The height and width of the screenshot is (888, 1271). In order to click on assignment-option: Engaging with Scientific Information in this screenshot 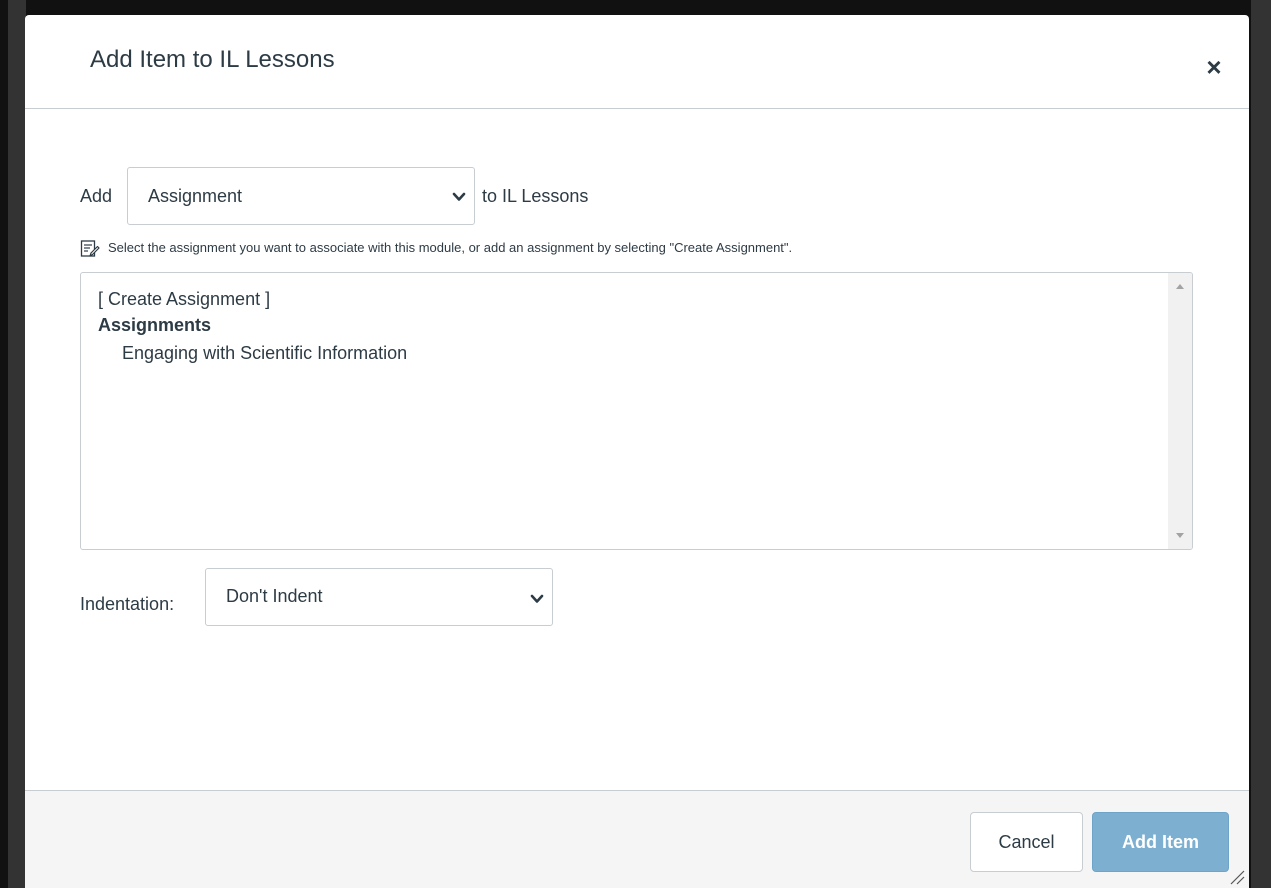, I will do `click(264, 353)`.